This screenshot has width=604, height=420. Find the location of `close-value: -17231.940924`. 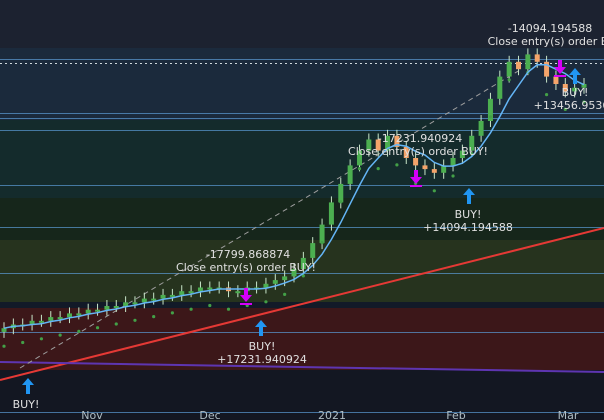

close-value: -17231.940924 is located at coordinates (420, 138).